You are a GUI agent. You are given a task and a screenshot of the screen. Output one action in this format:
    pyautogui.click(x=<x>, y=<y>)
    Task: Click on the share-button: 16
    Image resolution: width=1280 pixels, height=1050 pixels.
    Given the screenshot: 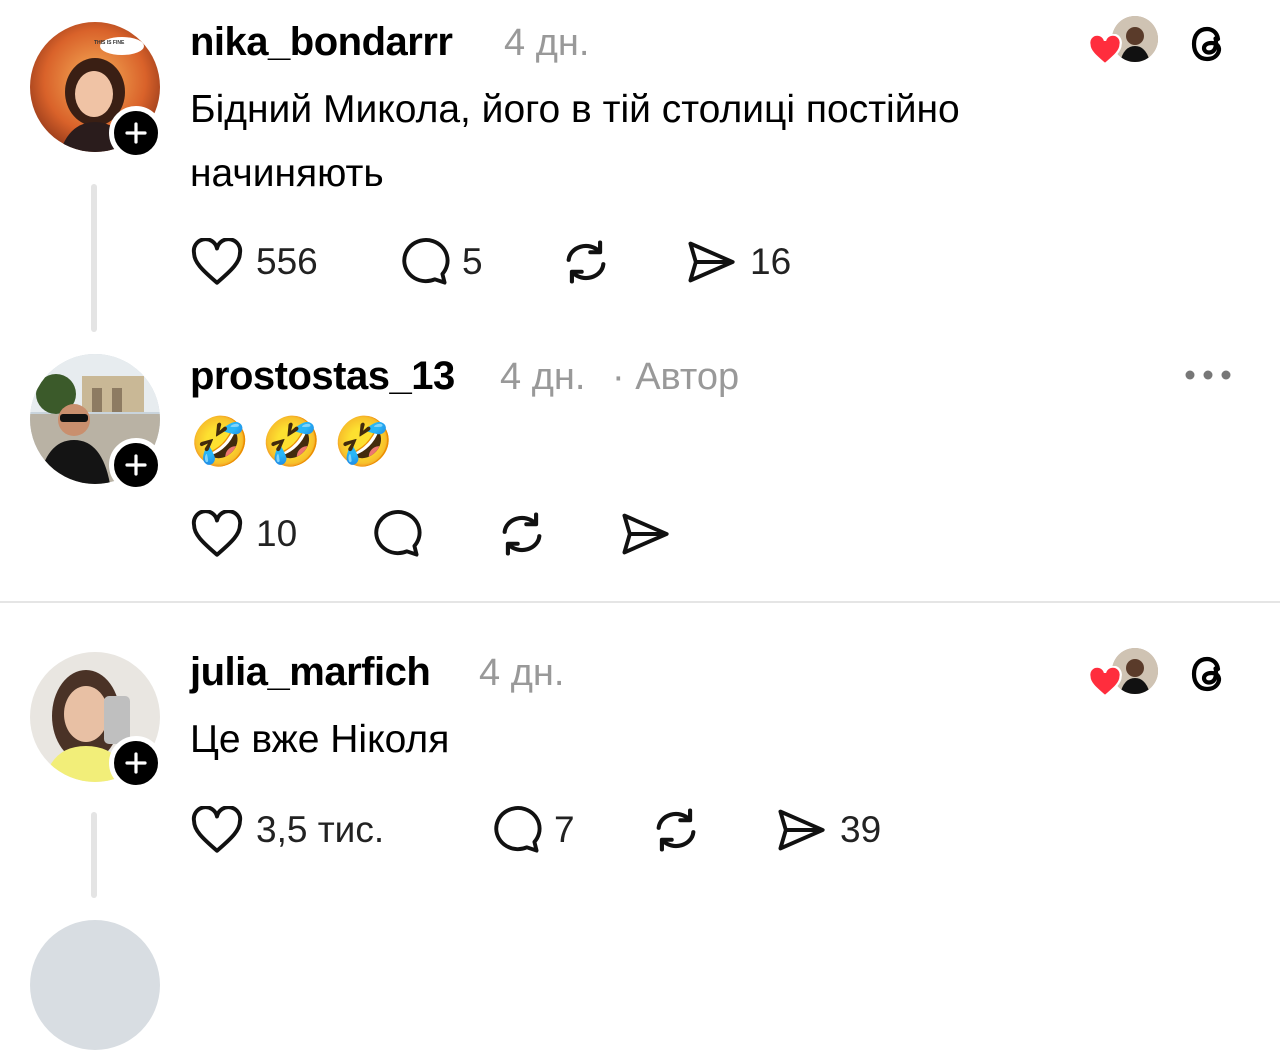 What is the action you would take?
    pyautogui.click(x=737, y=262)
    